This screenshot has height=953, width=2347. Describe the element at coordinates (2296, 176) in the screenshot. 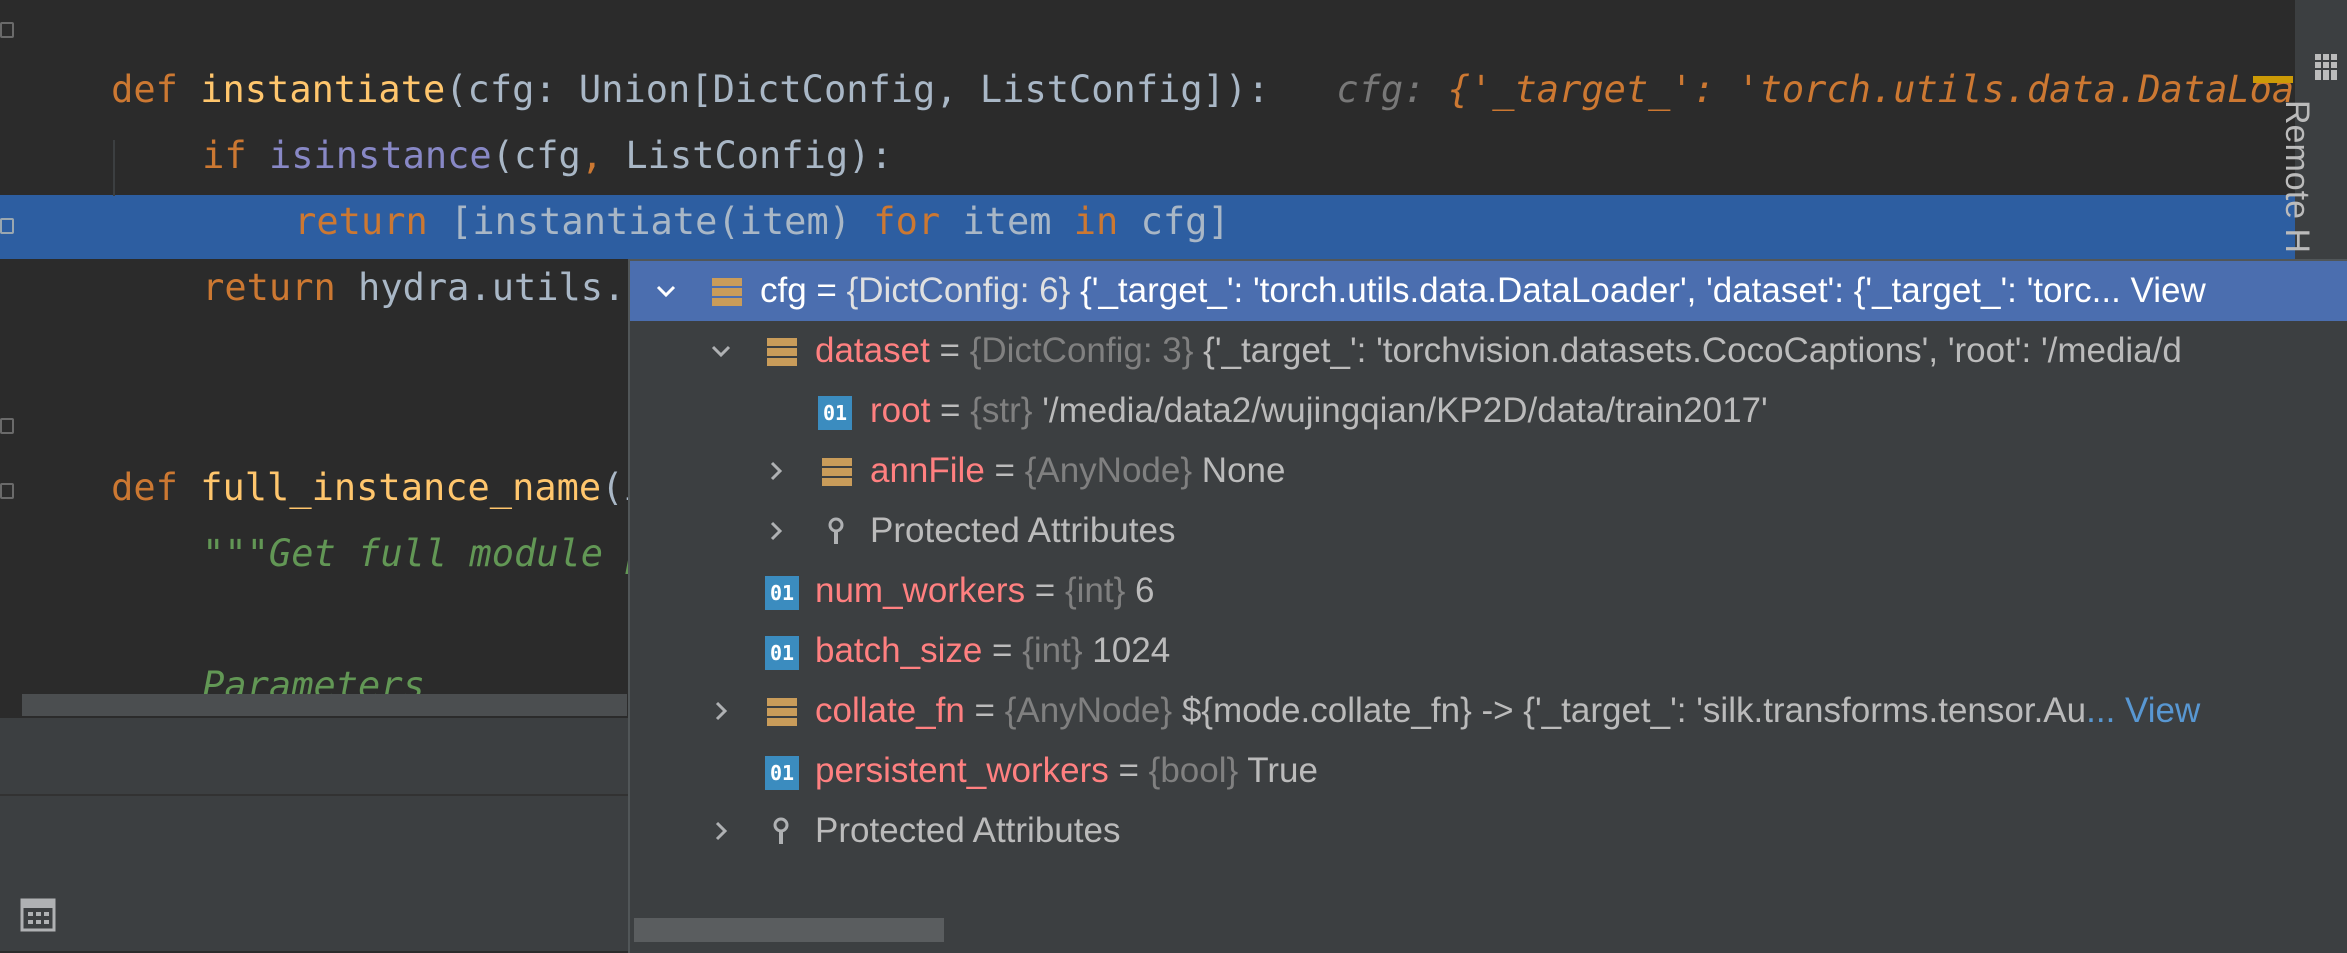

I see `remote-host-tab: Remote H` at that location.